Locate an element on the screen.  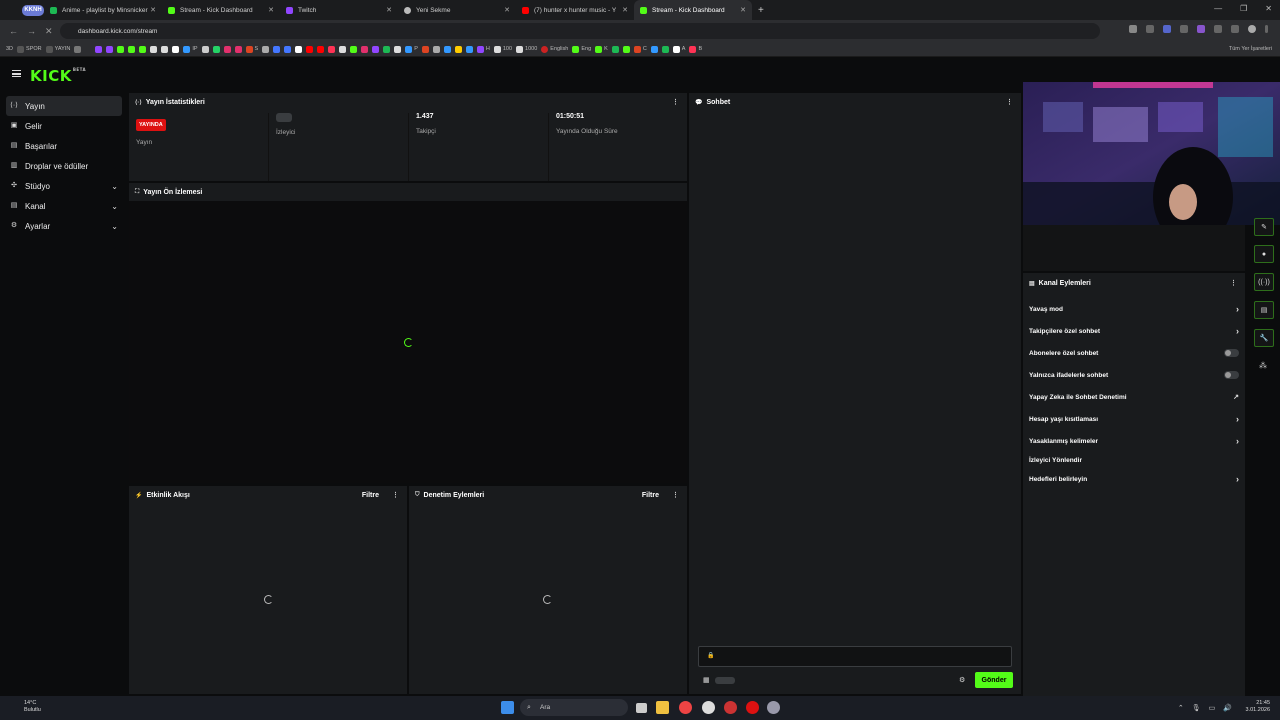
all-bookmarks: Tüm Yer İşaretleri is located at coordinates (1250, 49).